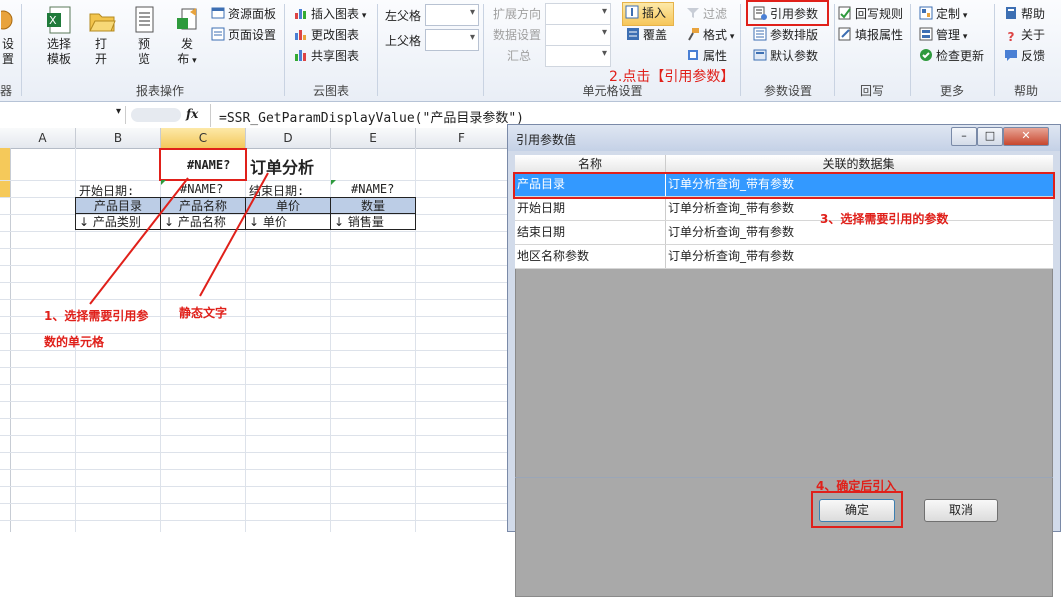 The width and height of the screenshot is (1061, 597). What do you see at coordinates (7, 20) in the screenshot?
I see `gear-icon` at bounding box center [7, 20].